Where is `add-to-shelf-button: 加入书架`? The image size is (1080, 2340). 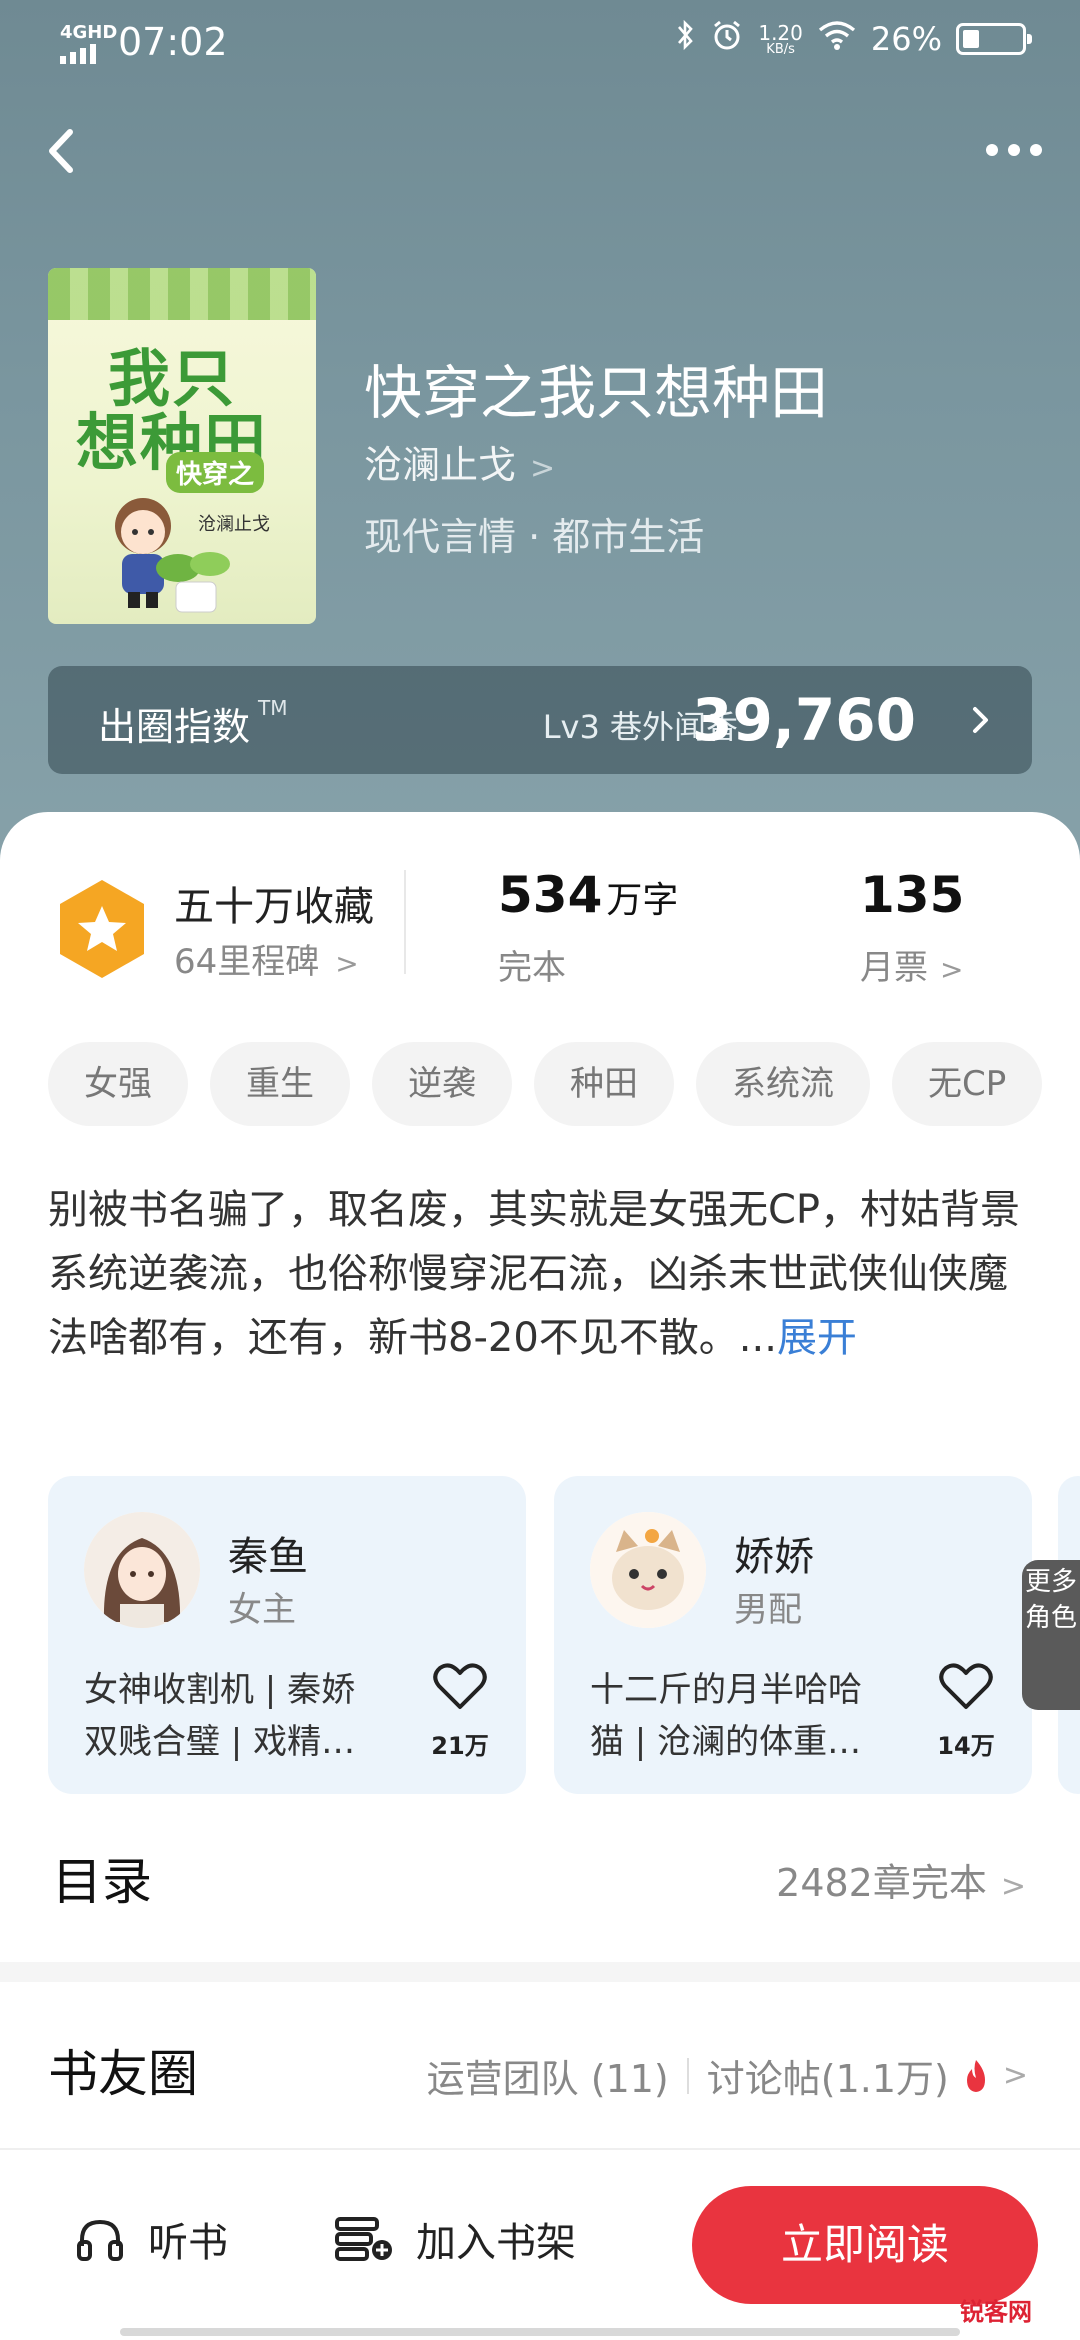
add-to-shelf-button: 加入书架 is located at coordinates (455, 2239).